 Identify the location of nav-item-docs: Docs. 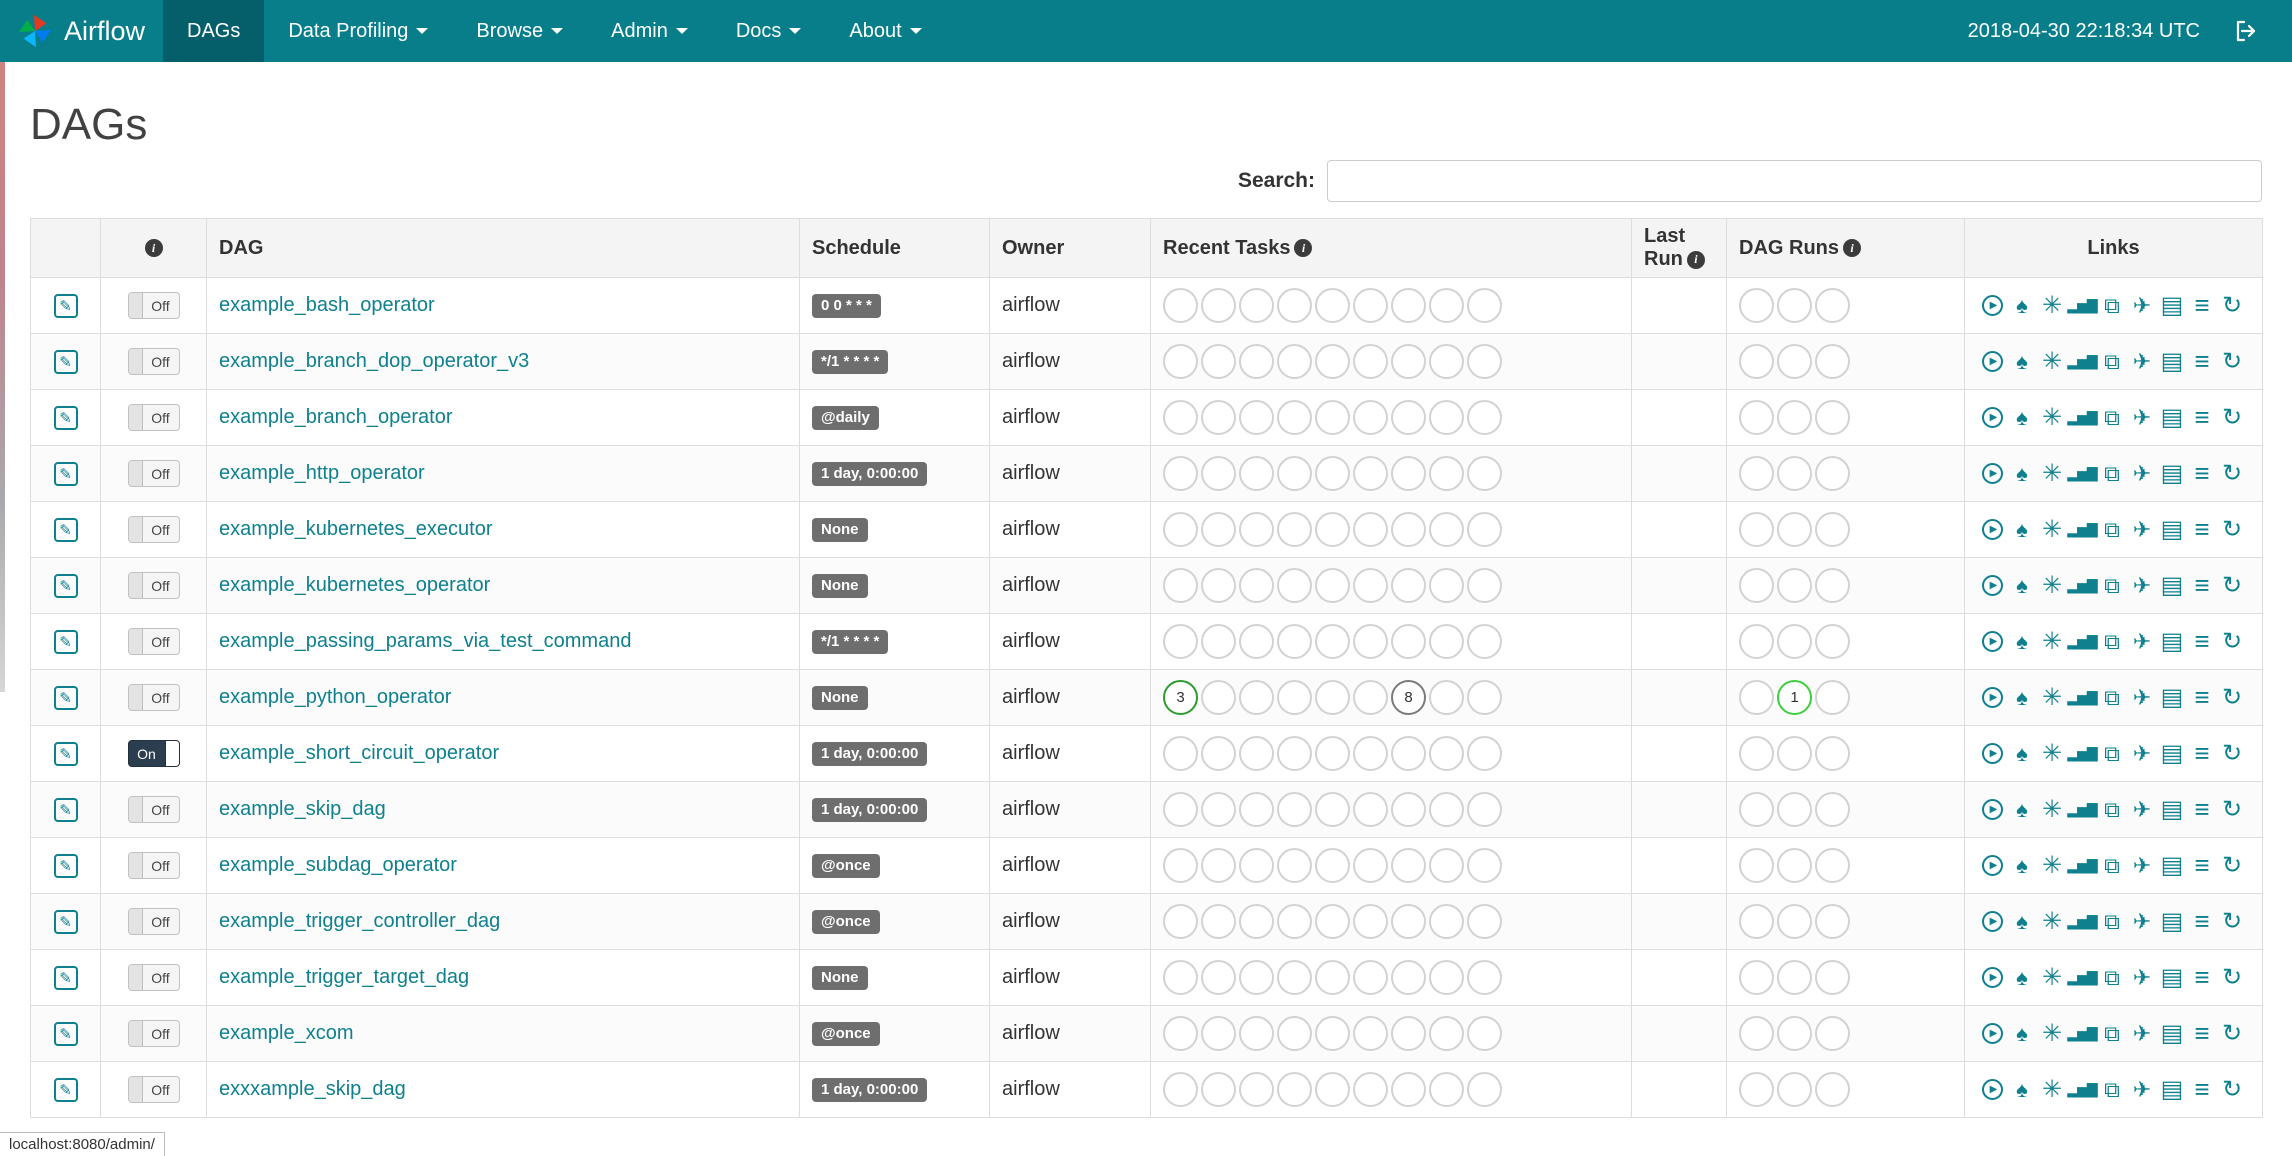
(769, 31).